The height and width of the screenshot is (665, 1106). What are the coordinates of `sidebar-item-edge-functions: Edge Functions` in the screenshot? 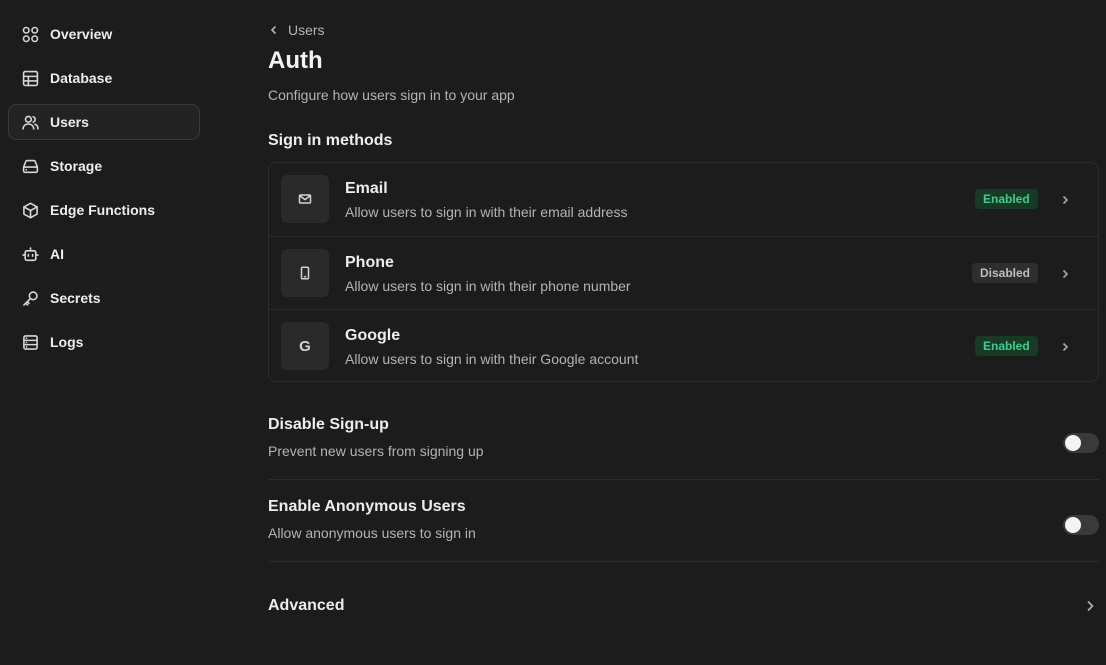 It's located at (104, 210).